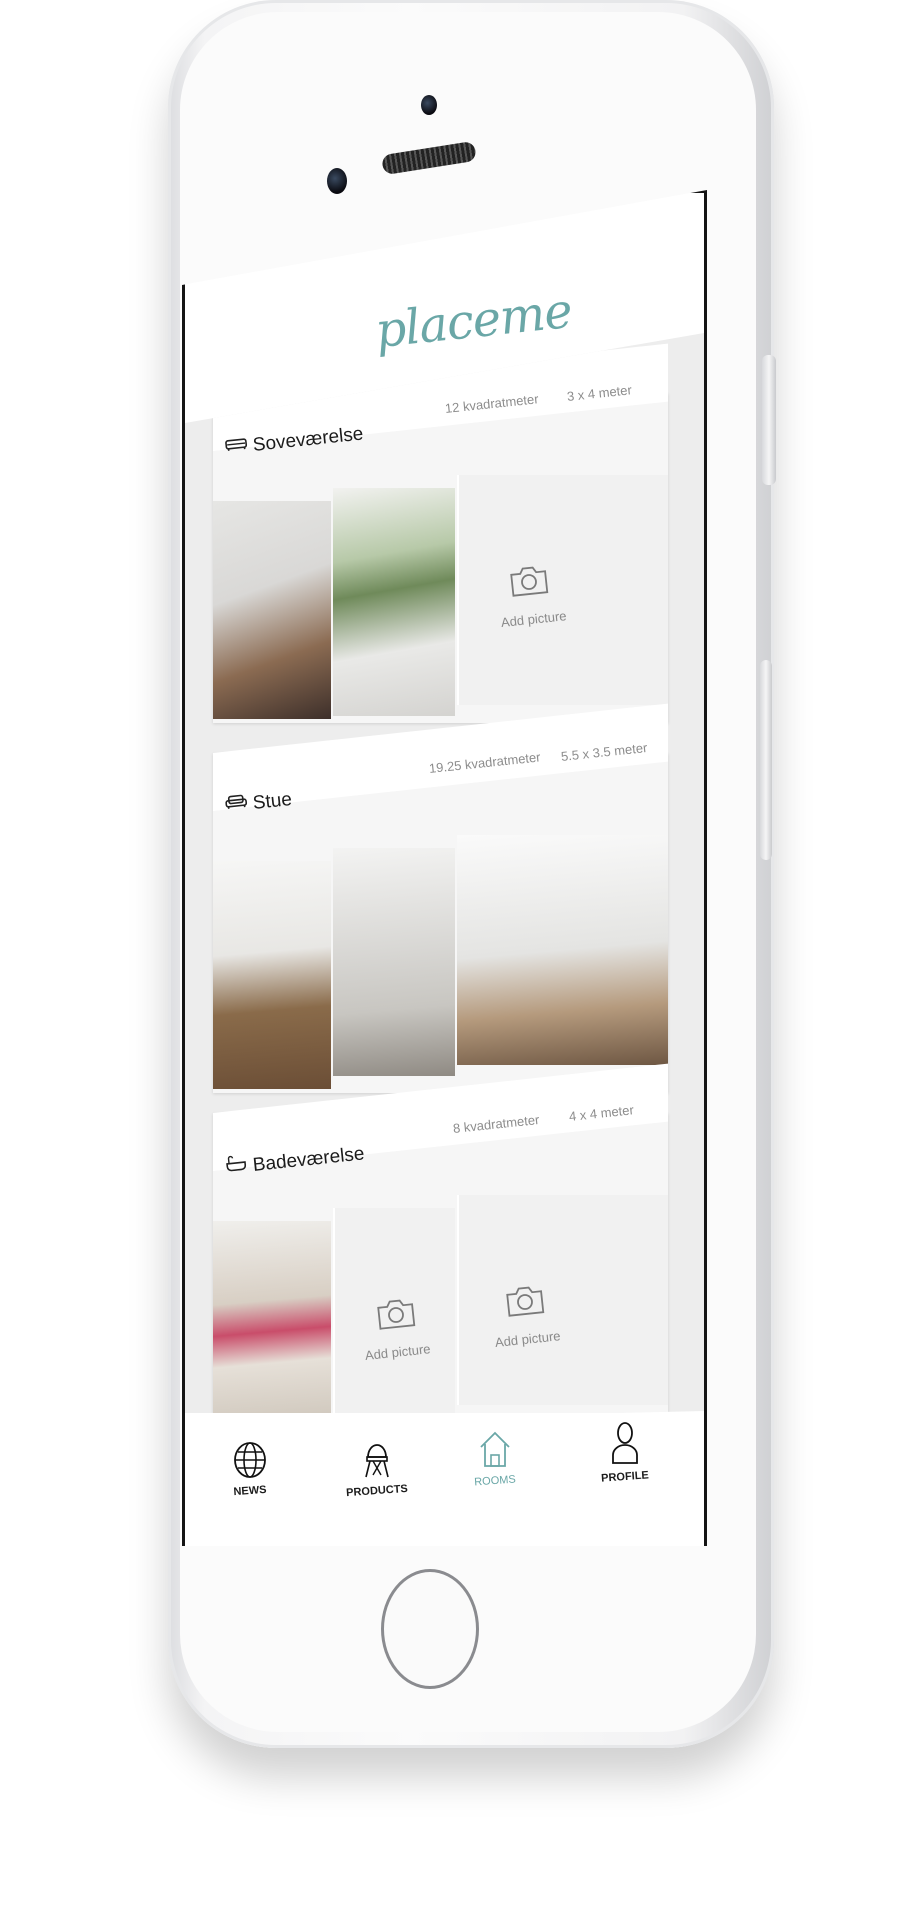  I want to click on globe-icon, so click(250, 1460).